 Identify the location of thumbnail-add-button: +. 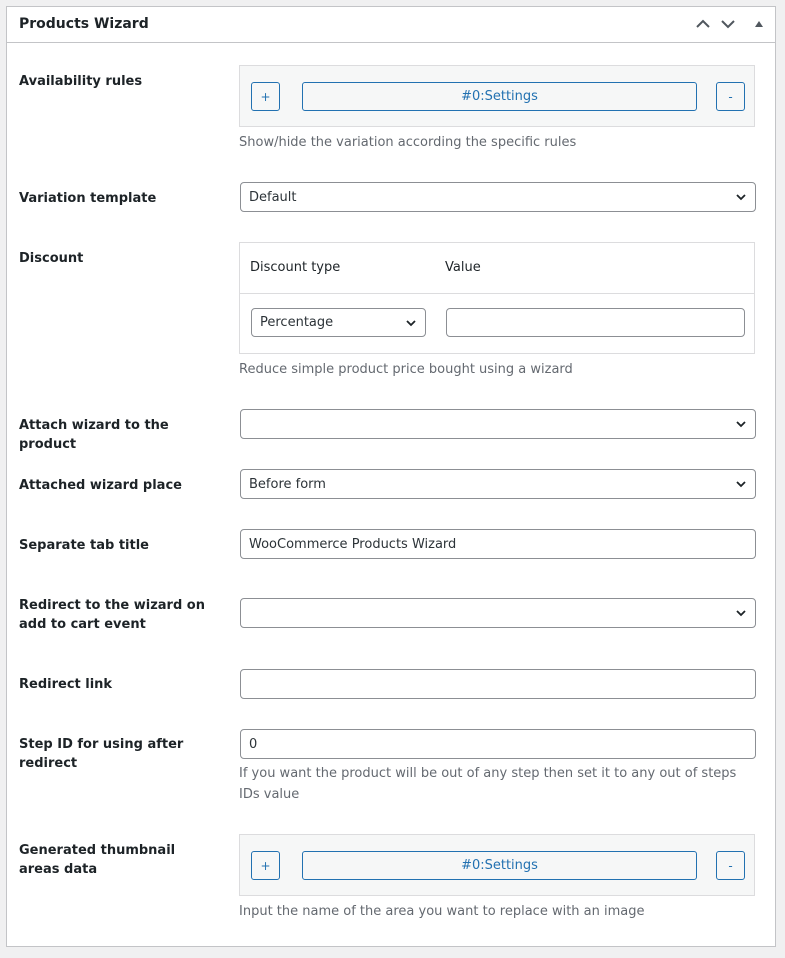
(265, 865).